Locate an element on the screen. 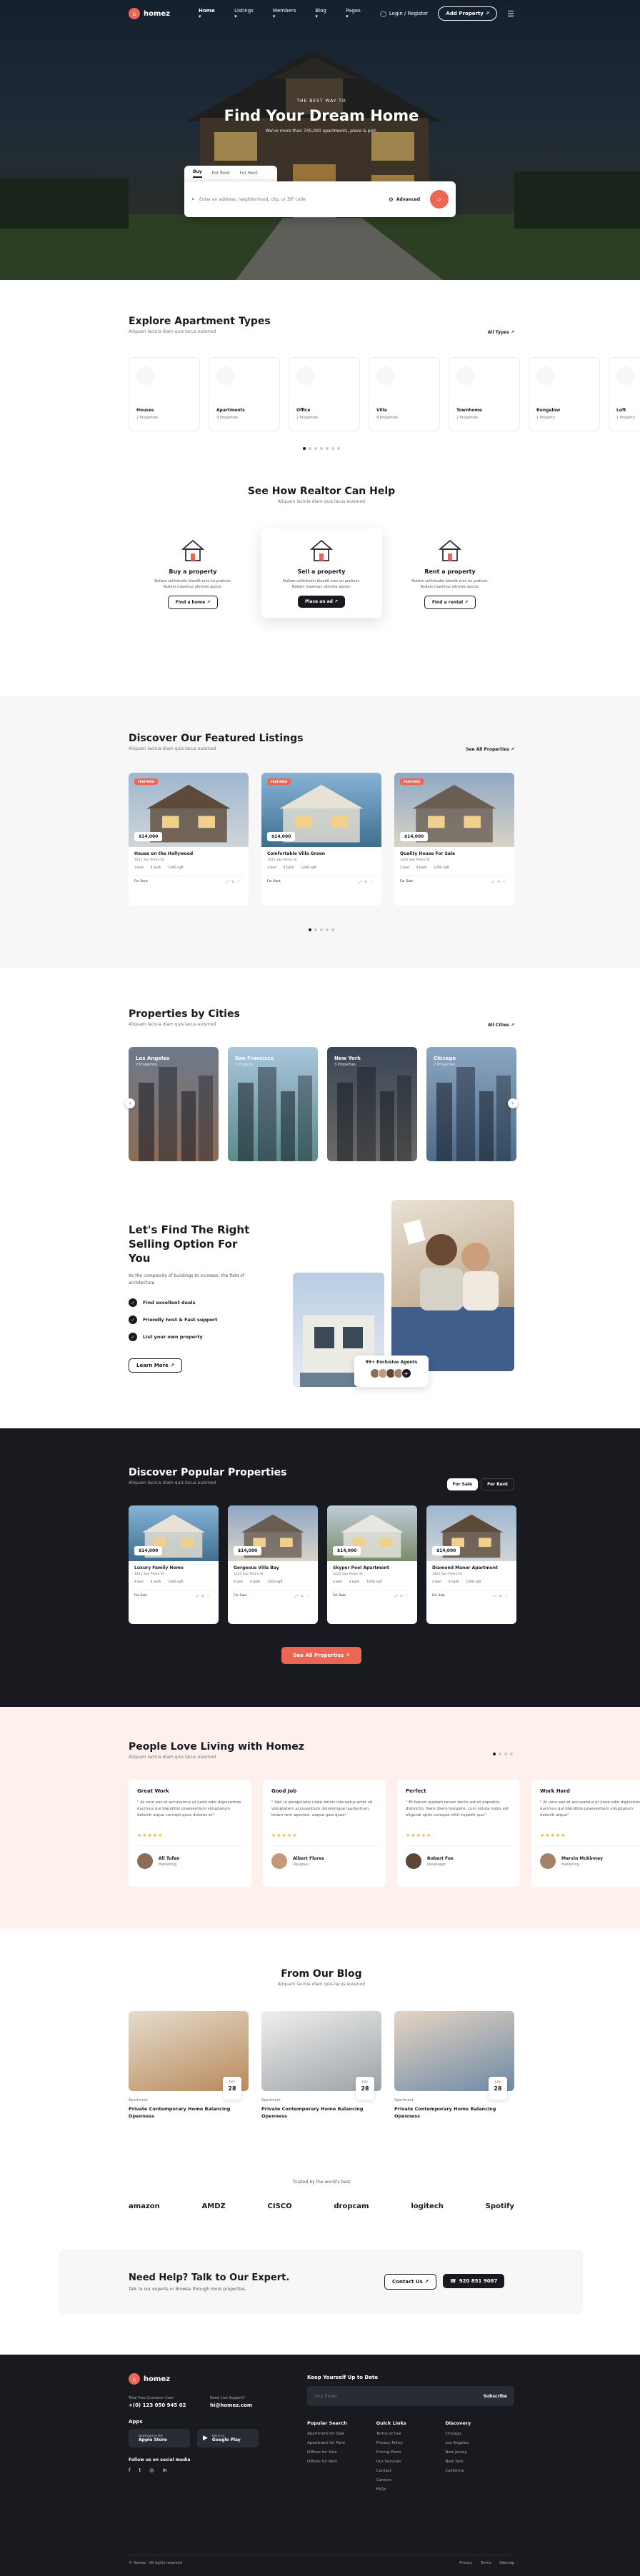  footer-link: Apartment for Sale is located at coordinates (341, 2434).